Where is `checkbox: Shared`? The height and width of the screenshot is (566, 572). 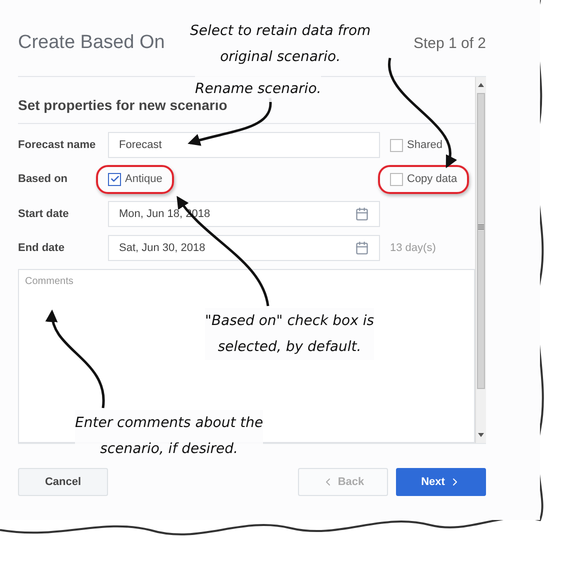
checkbox: Shared is located at coordinates (416, 145).